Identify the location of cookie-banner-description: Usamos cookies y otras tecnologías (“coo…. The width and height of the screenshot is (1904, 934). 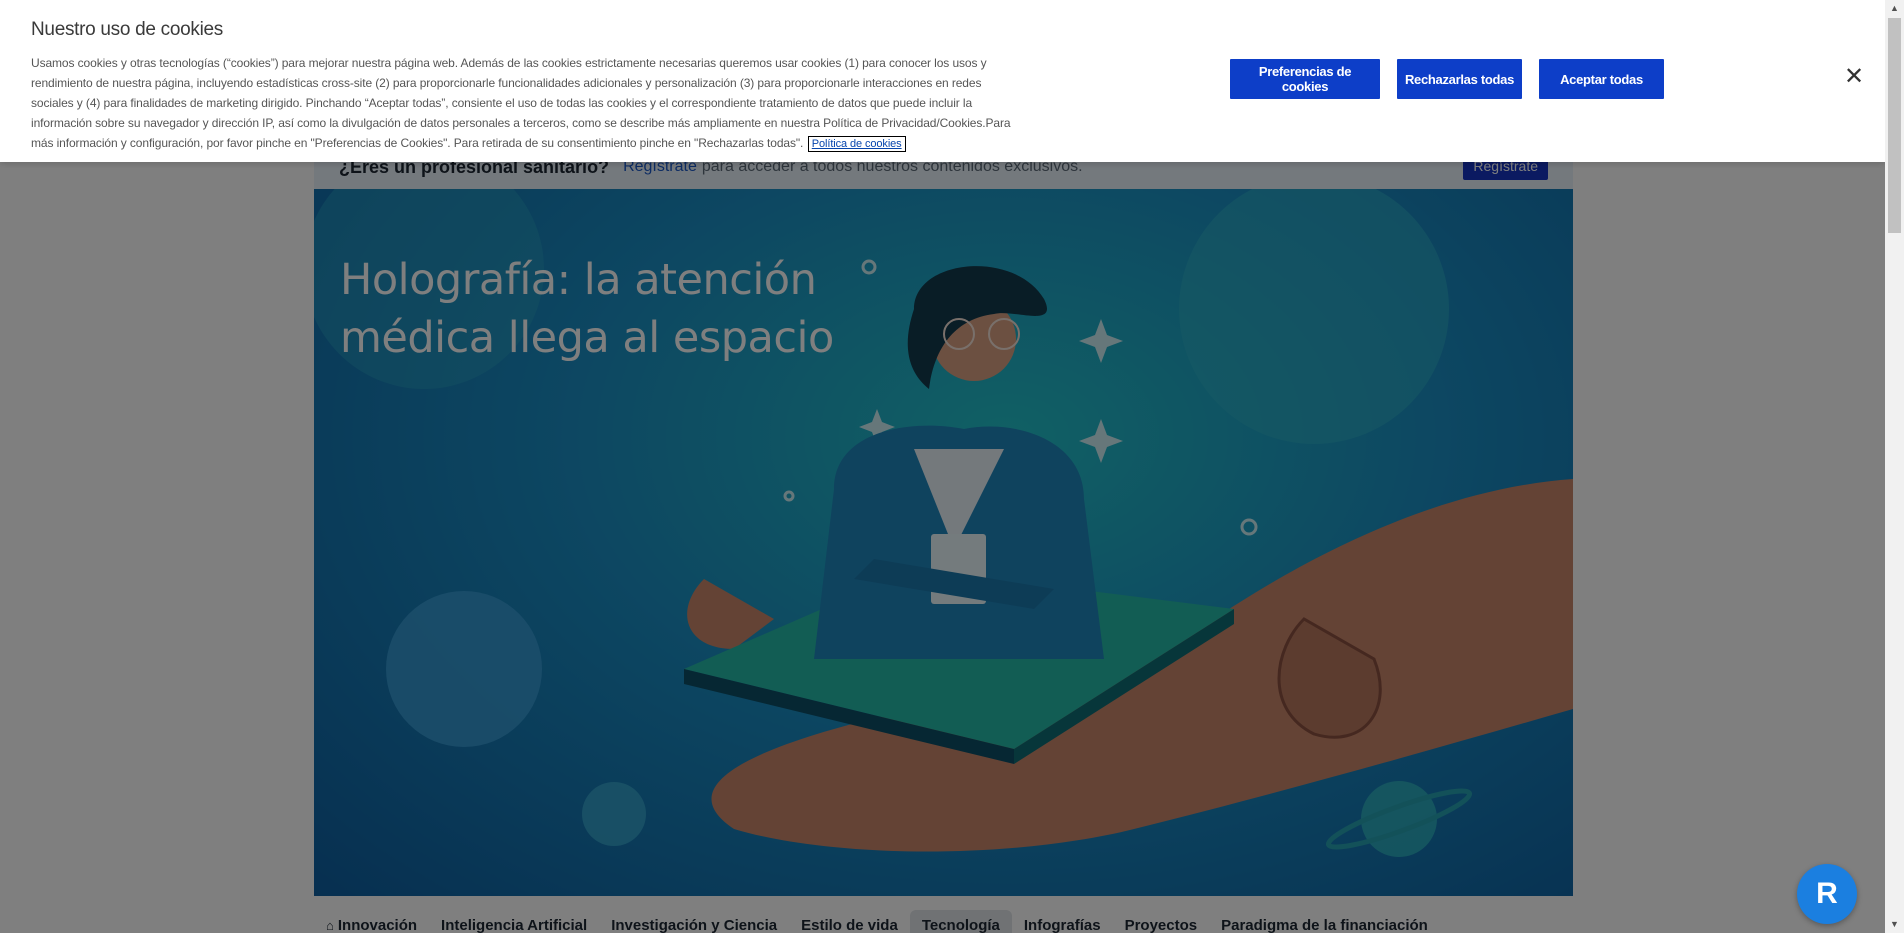
(525, 103).